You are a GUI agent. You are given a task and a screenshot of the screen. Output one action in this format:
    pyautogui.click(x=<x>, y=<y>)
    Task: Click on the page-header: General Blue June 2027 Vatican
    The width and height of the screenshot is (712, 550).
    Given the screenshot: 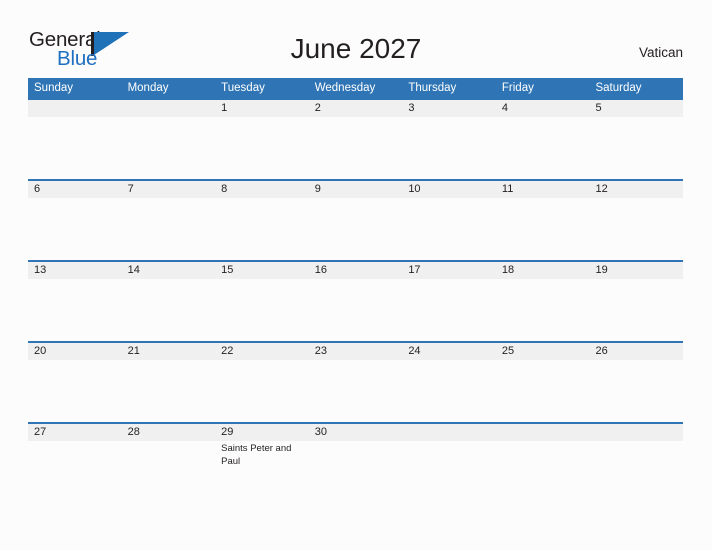 What is the action you would take?
    pyautogui.click(x=356, y=39)
    